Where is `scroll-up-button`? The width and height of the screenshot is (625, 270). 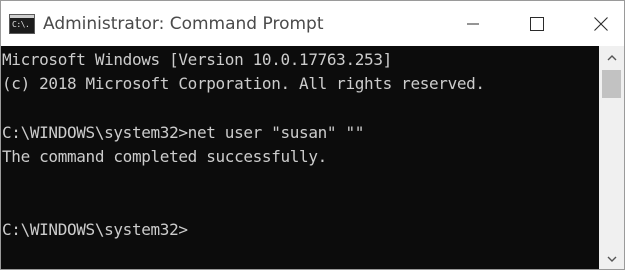 scroll-up-button is located at coordinates (611, 57).